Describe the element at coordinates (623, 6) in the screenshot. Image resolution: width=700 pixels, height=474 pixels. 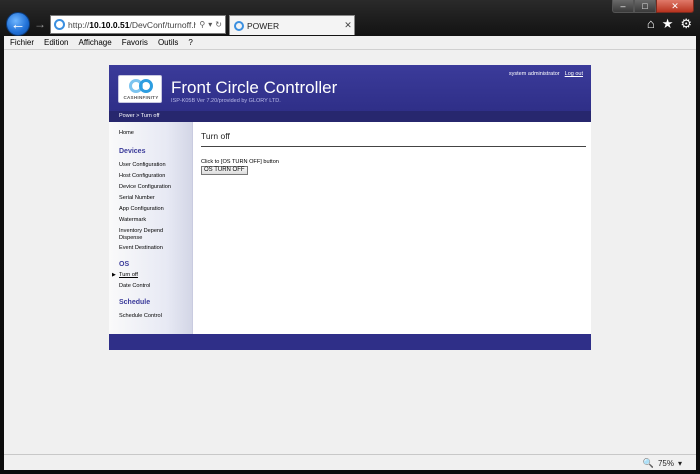
I see `minimize-button: –` at that location.